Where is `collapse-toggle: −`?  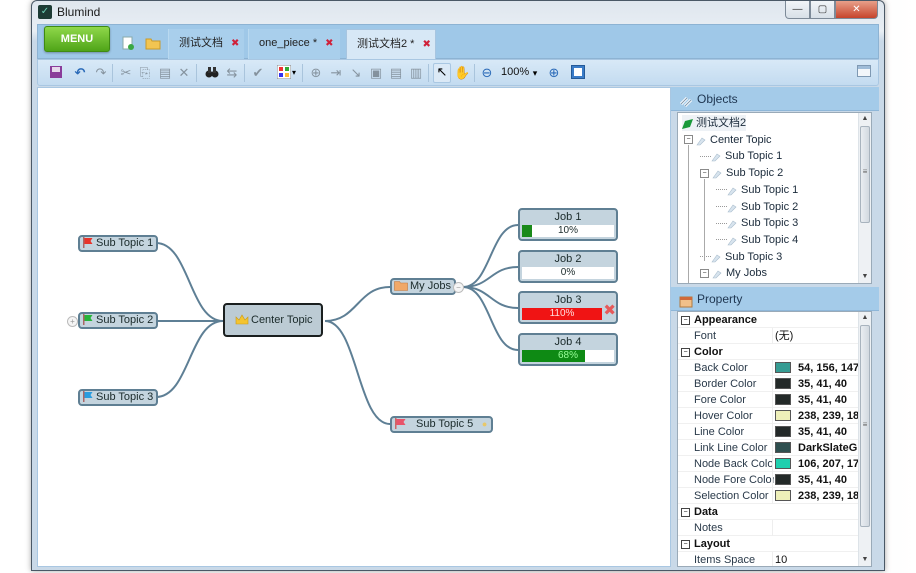
collapse-toggle: − is located at coordinates (458, 287).